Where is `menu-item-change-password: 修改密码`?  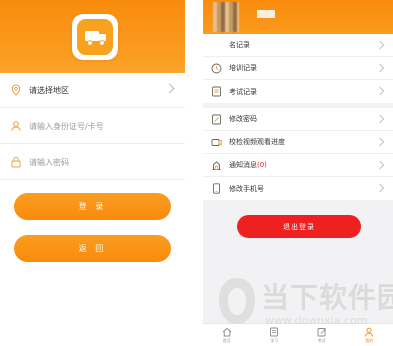 menu-item-change-password: 修改密码 is located at coordinates (298, 119).